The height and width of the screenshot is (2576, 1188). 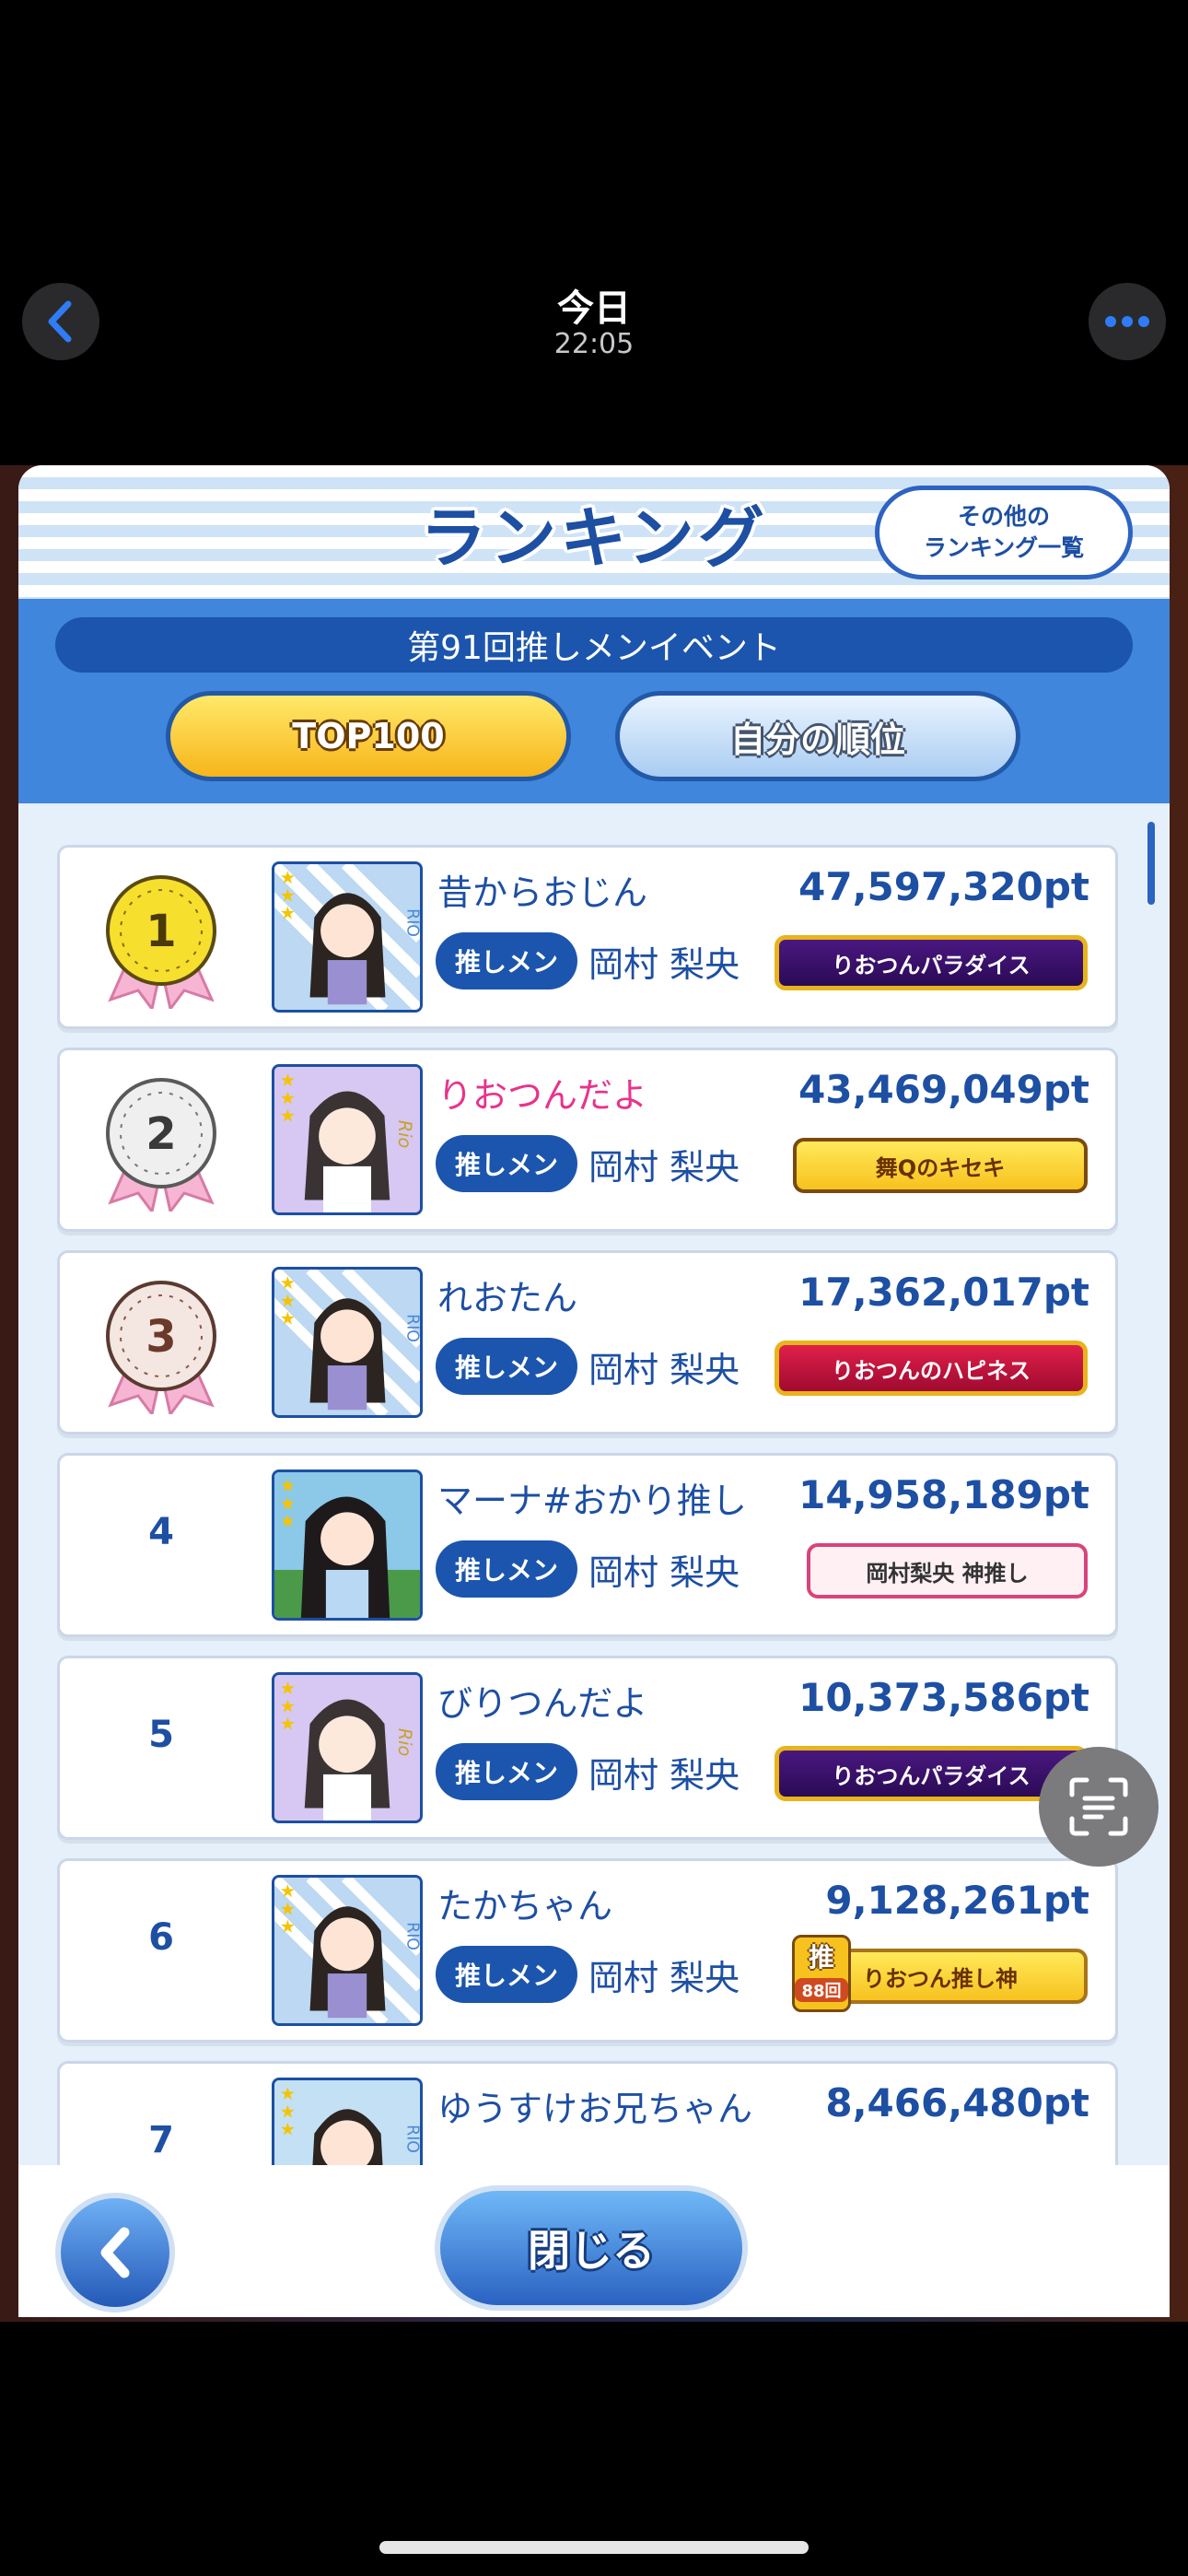 I want to click on player-name: マーナ#おかり推し, so click(x=592, y=1501).